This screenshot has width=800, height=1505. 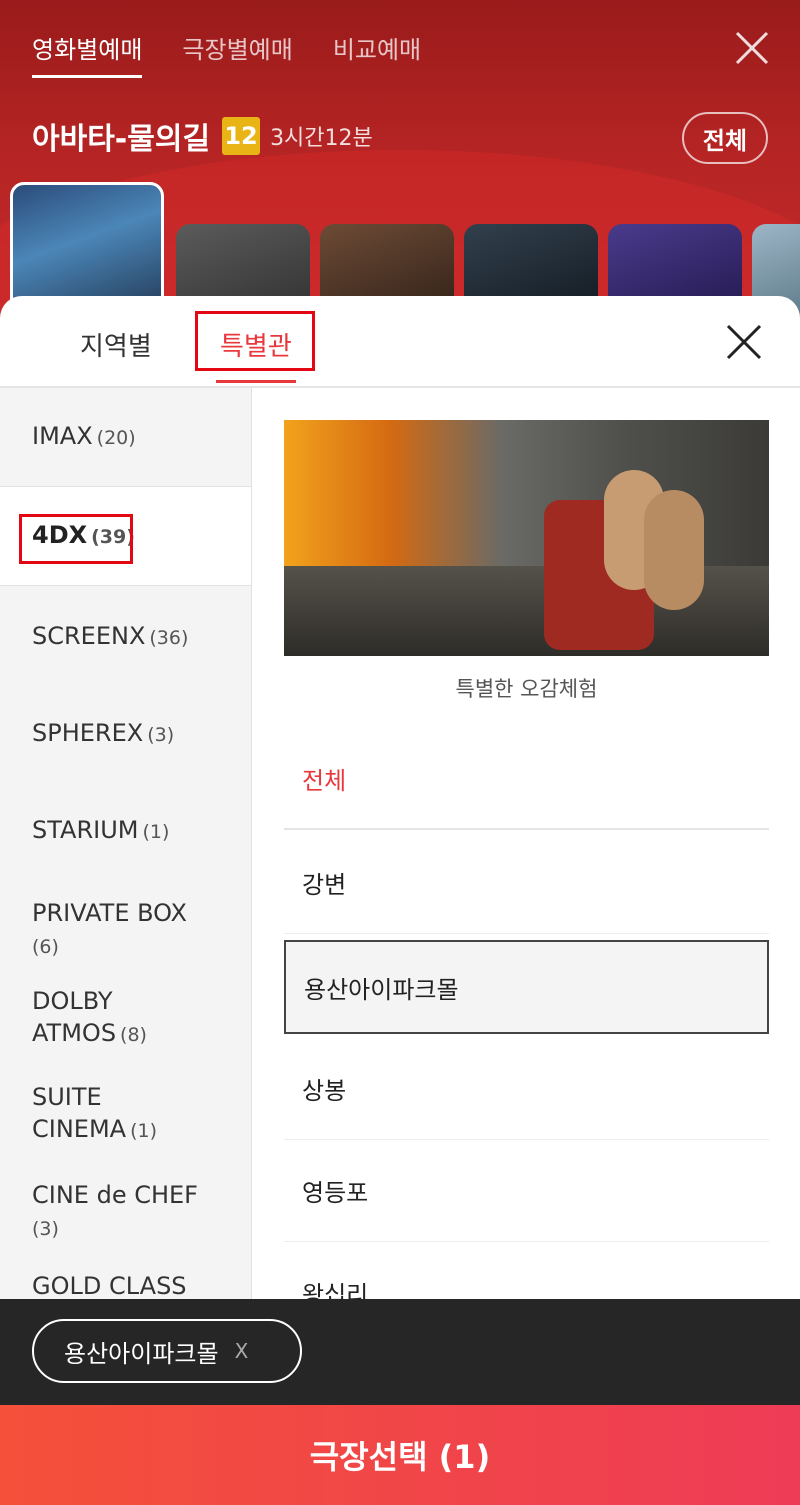 What do you see at coordinates (115, 1195) in the screenshot?
I see `category-name: CINE de CHEF` at bounding box center [115, 1195].